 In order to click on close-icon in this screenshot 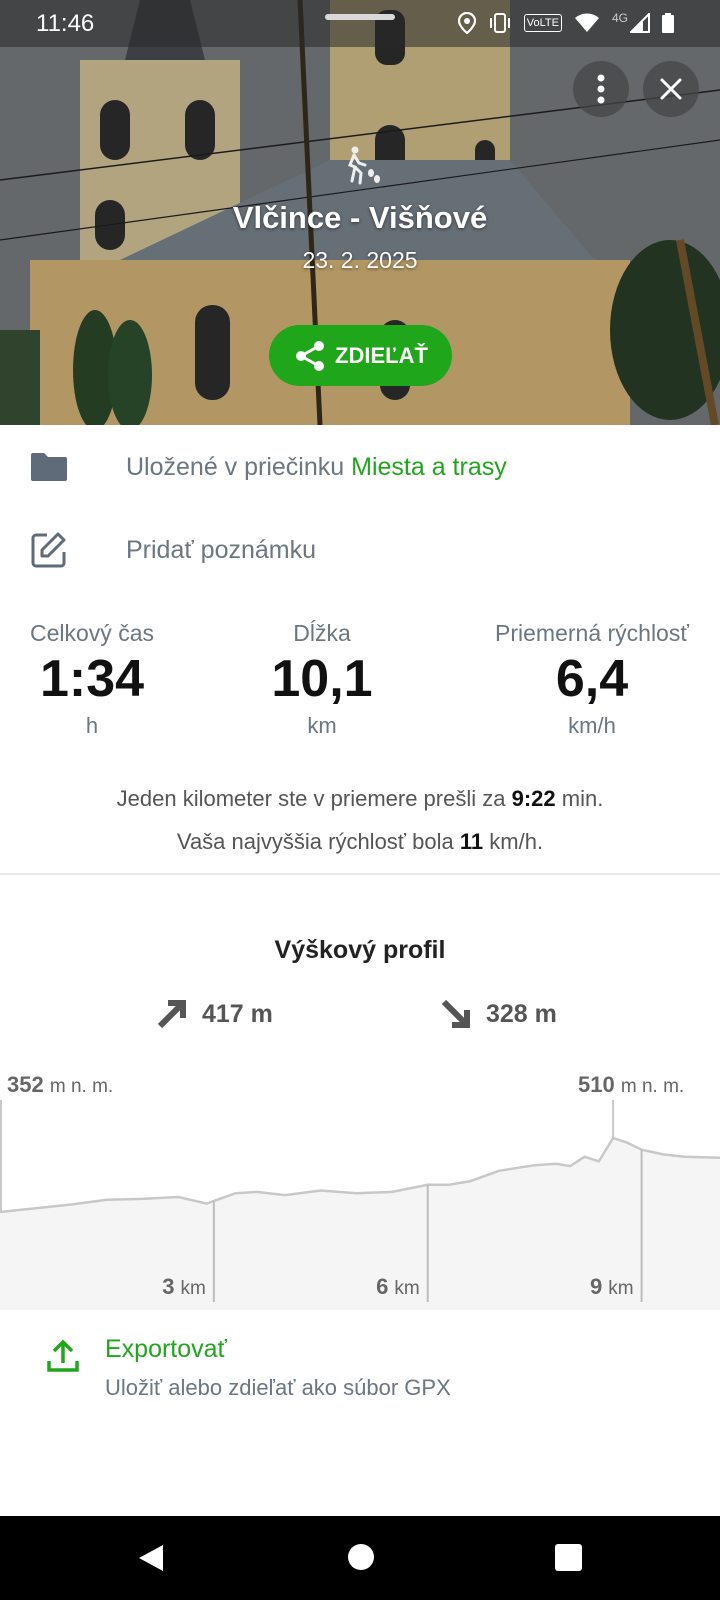, I will do `click(671, 89)`.